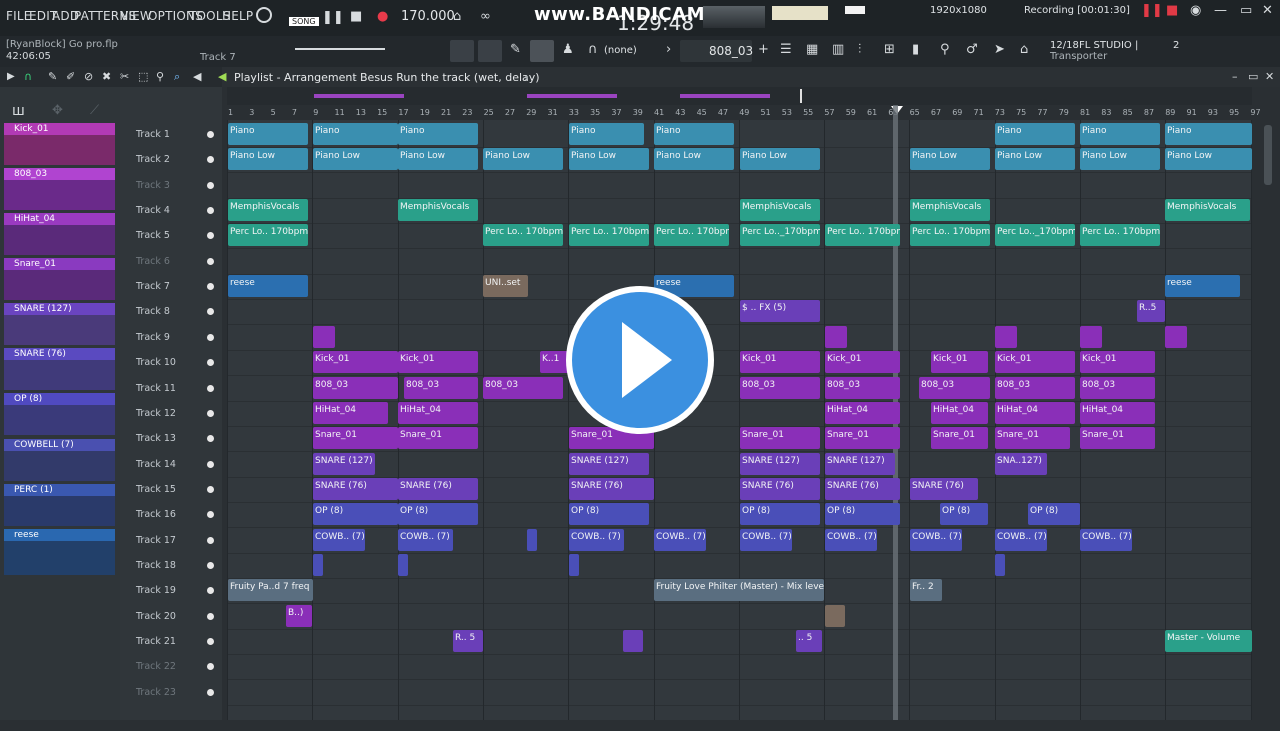 This screenshot has height=731, width=1280. What do you see at coordinates (156, 514) in the screenshot?
I see `track-label: Track 16` at bounding box center [156, 514].